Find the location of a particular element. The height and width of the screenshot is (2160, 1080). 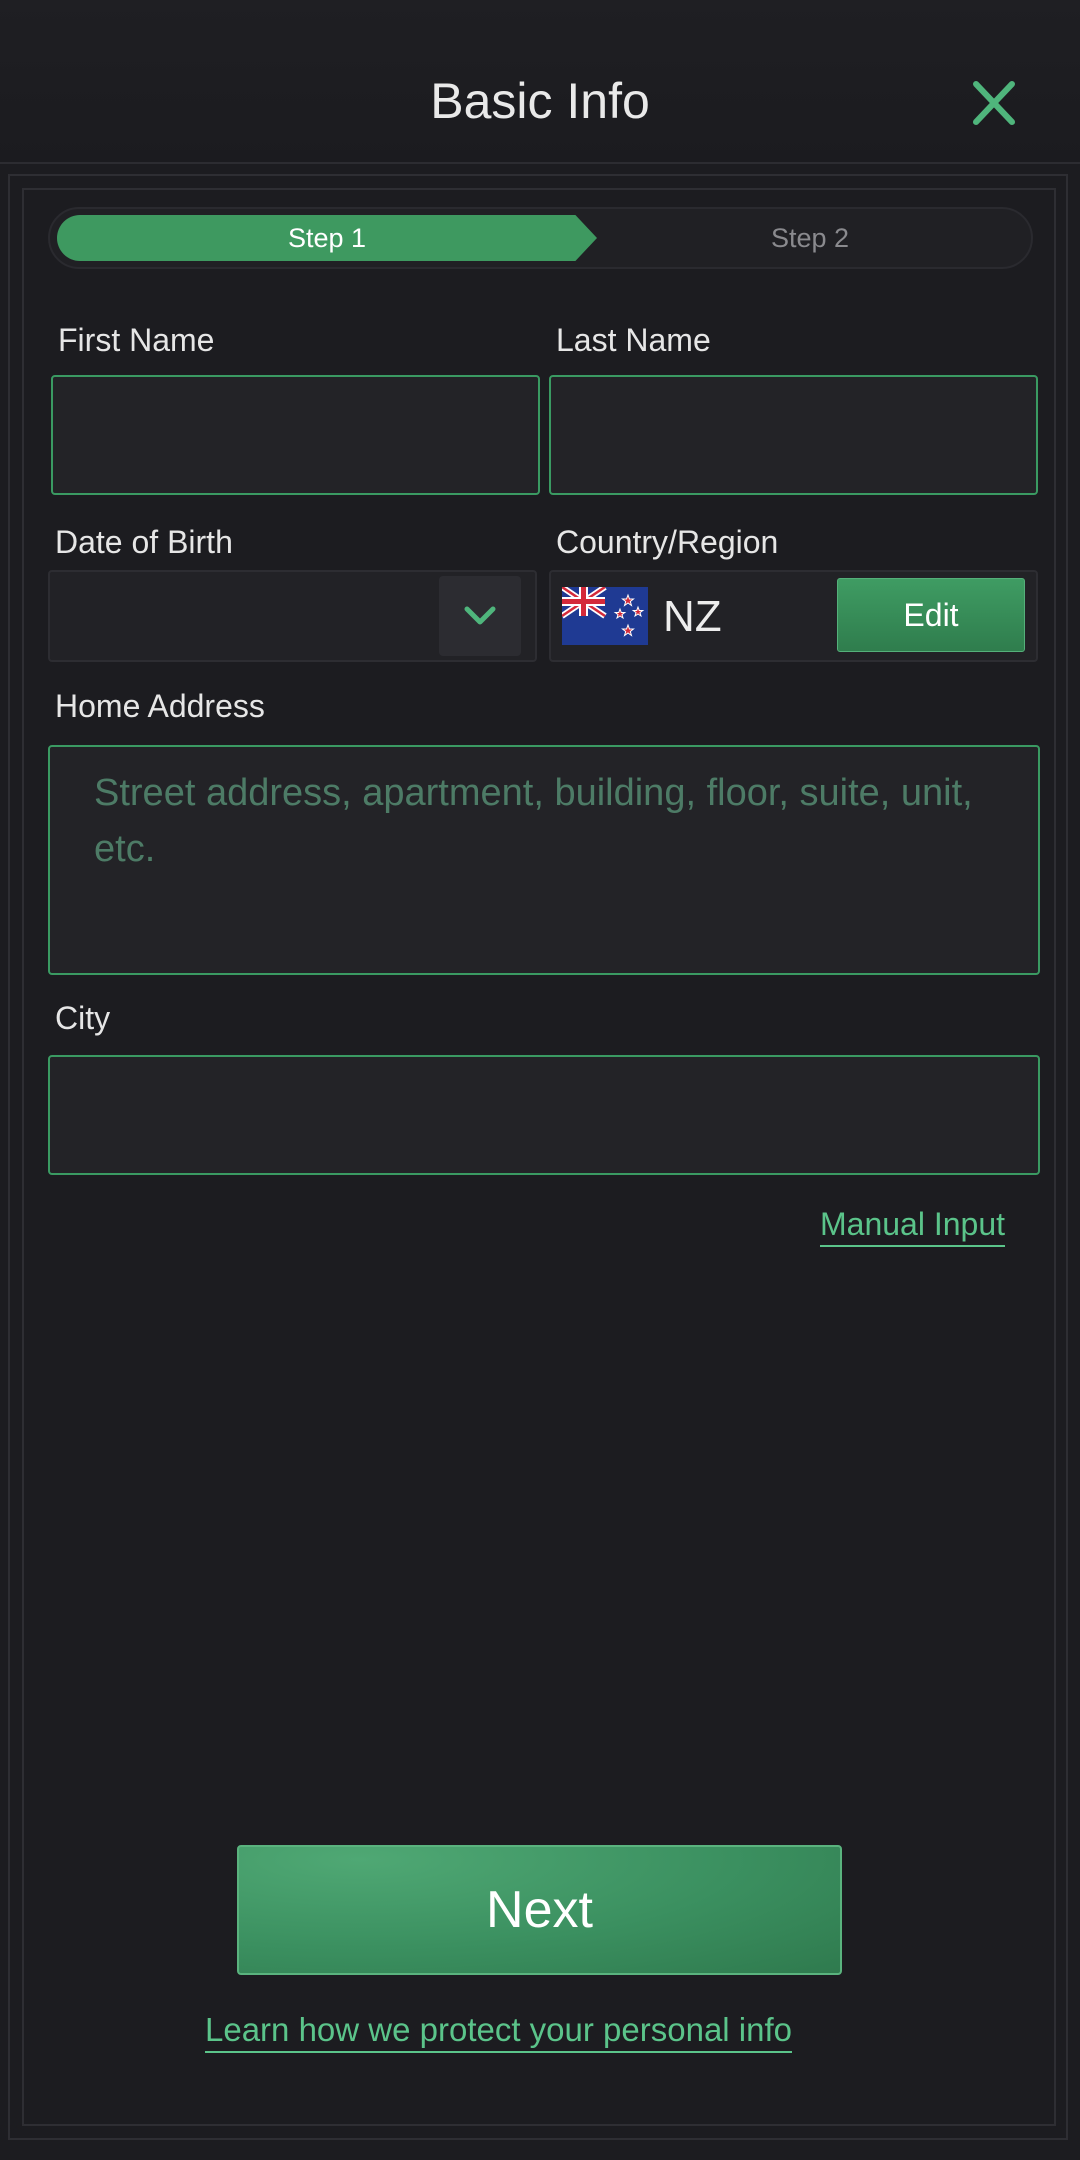

dropdown-toggle is located at coordinates (480, 616).